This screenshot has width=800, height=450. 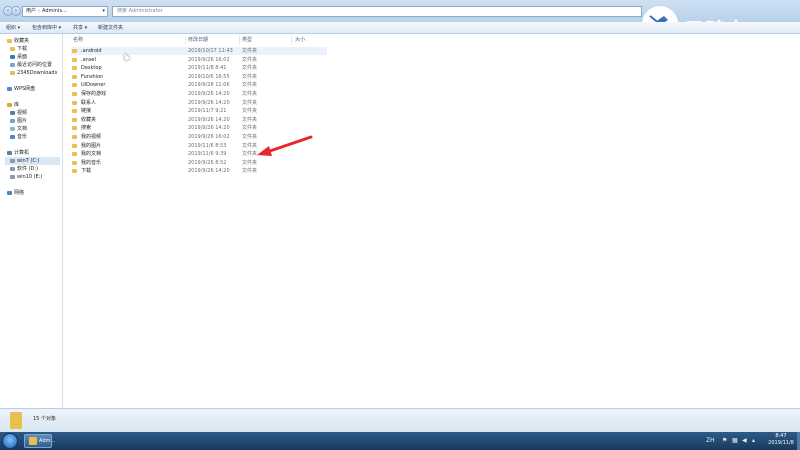 What do you see at coordinates (35, 65) in the screenshot?
I see `nav-label: 最近访问的位置` at bounding box center [35, 65].